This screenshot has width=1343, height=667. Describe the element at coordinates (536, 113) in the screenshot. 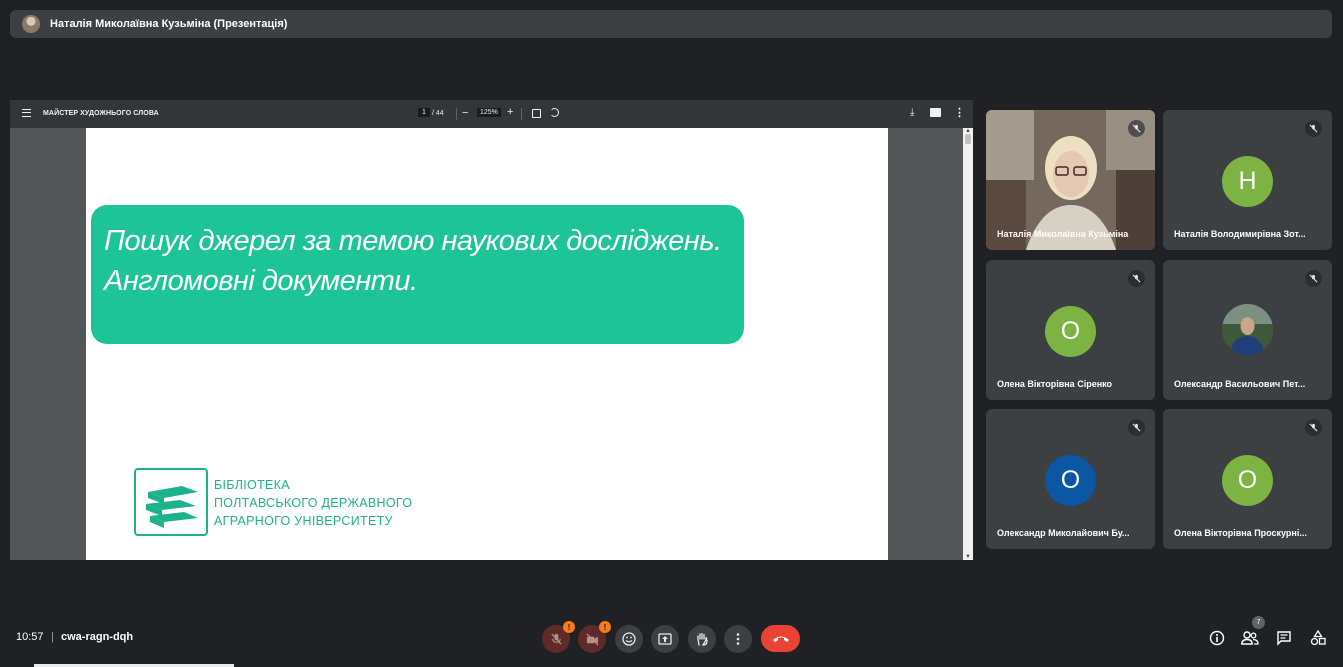

I see `fit-page-icon` at that location.